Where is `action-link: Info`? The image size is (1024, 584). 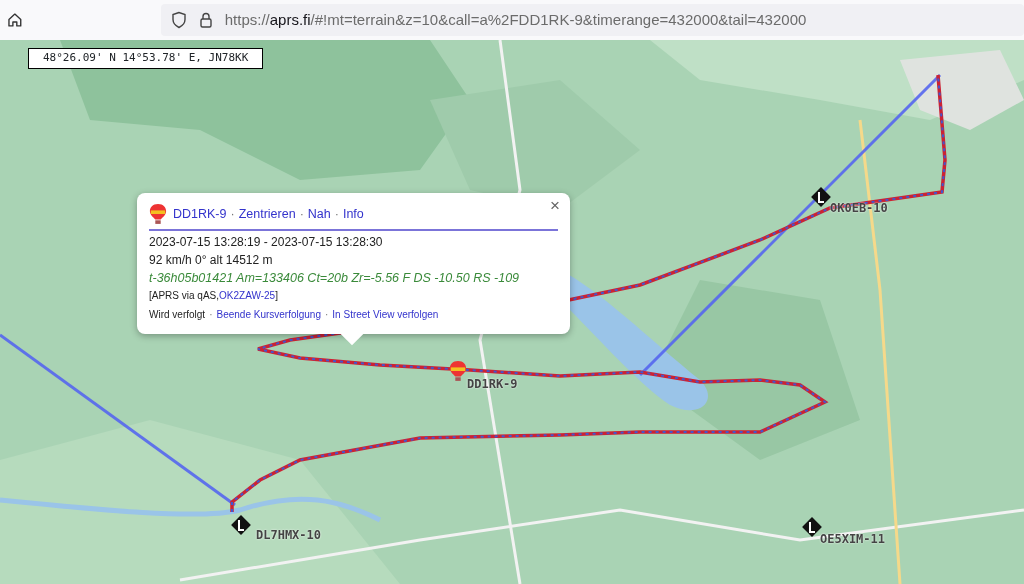 action-link: Info is located at coordinates (353, 214).